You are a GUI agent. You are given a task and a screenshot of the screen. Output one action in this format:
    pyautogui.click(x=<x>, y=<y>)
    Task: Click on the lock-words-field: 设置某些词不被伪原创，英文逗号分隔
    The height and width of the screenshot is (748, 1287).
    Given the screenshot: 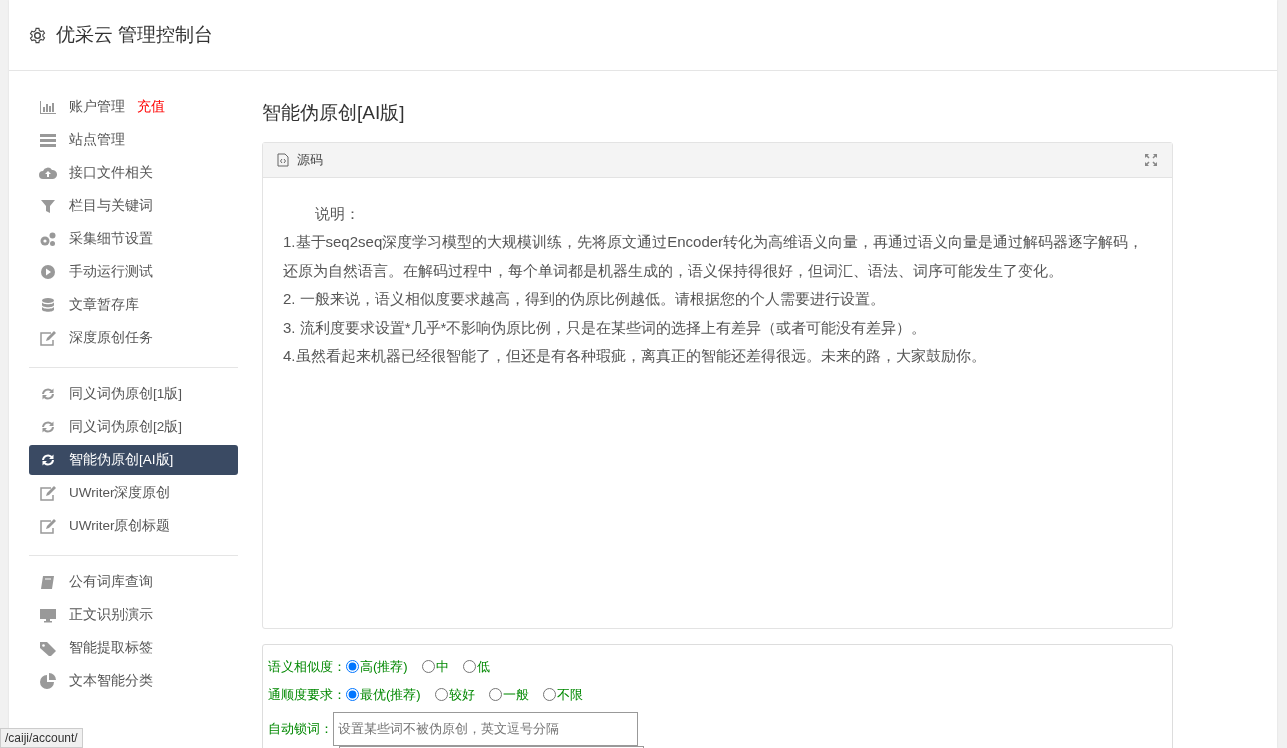 What is the action you would take?
    pyautogui.click(x=485, y=728)
    